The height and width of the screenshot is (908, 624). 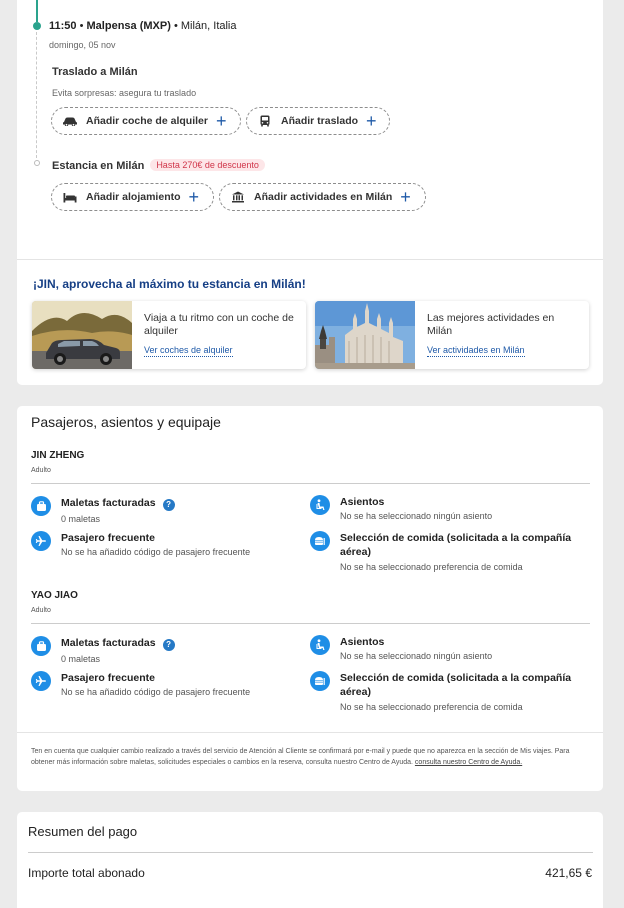 What do you see at coordinates (37, 26) in the screenshot?
I see `timeline-dot-arrival` at bounding box center [37, 26].